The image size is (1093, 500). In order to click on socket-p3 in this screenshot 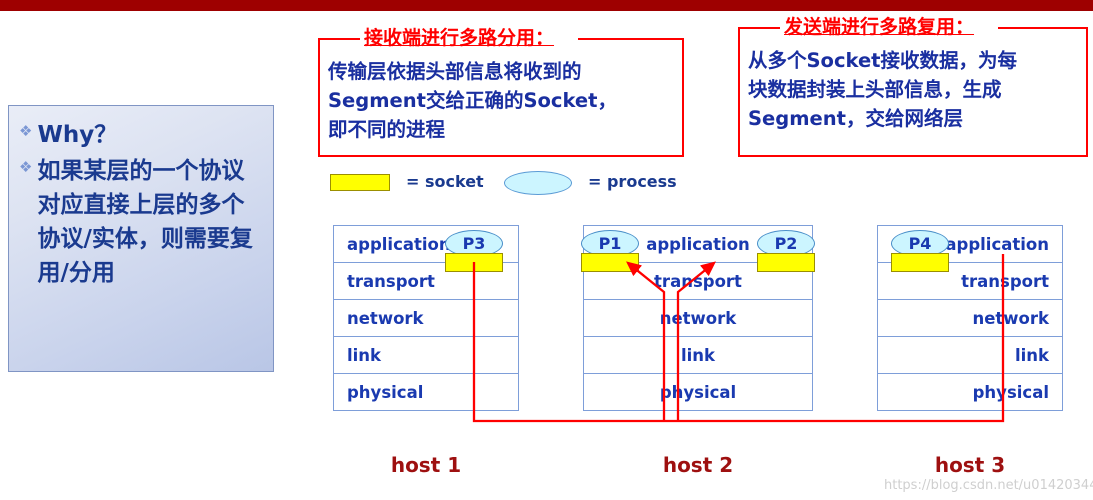, I will do `click(474, 262)`.